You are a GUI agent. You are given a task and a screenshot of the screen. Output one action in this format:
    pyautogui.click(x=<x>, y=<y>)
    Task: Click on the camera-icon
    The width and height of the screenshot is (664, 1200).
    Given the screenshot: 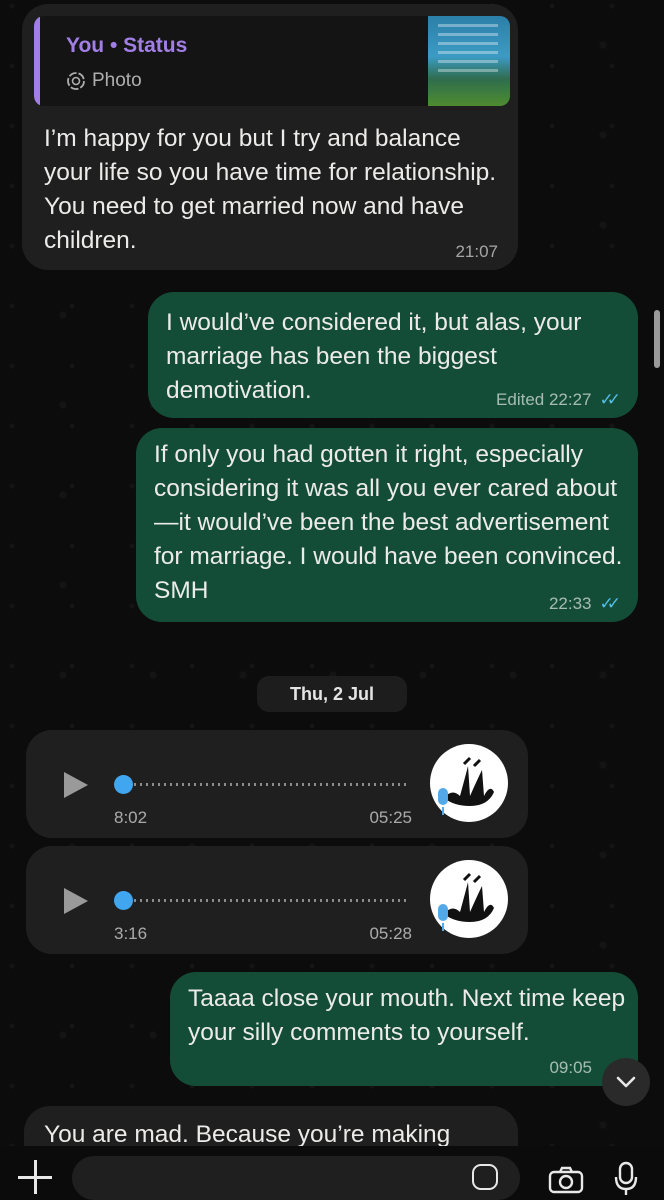 What is the action you would take?
    pyautogui.click(x=566, y=1180)
    